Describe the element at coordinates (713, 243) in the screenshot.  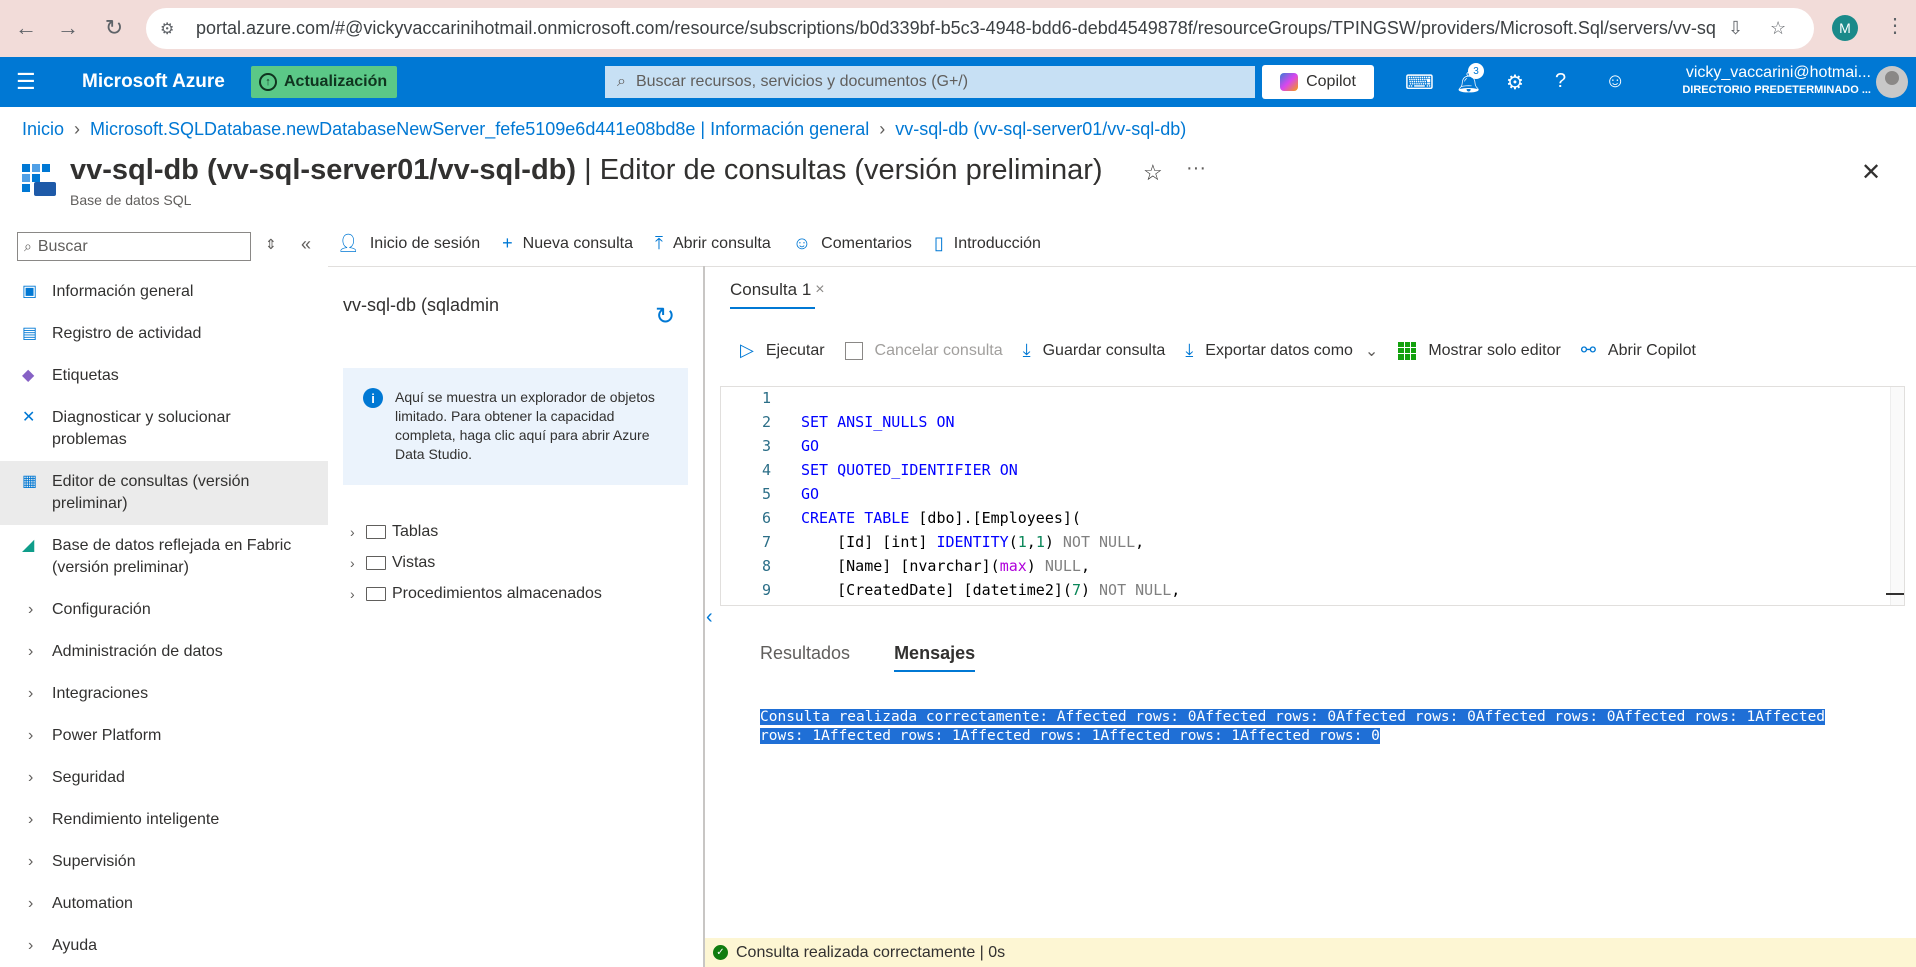
I see `open-query-button: ⤒ Abrir consulta` at that location.